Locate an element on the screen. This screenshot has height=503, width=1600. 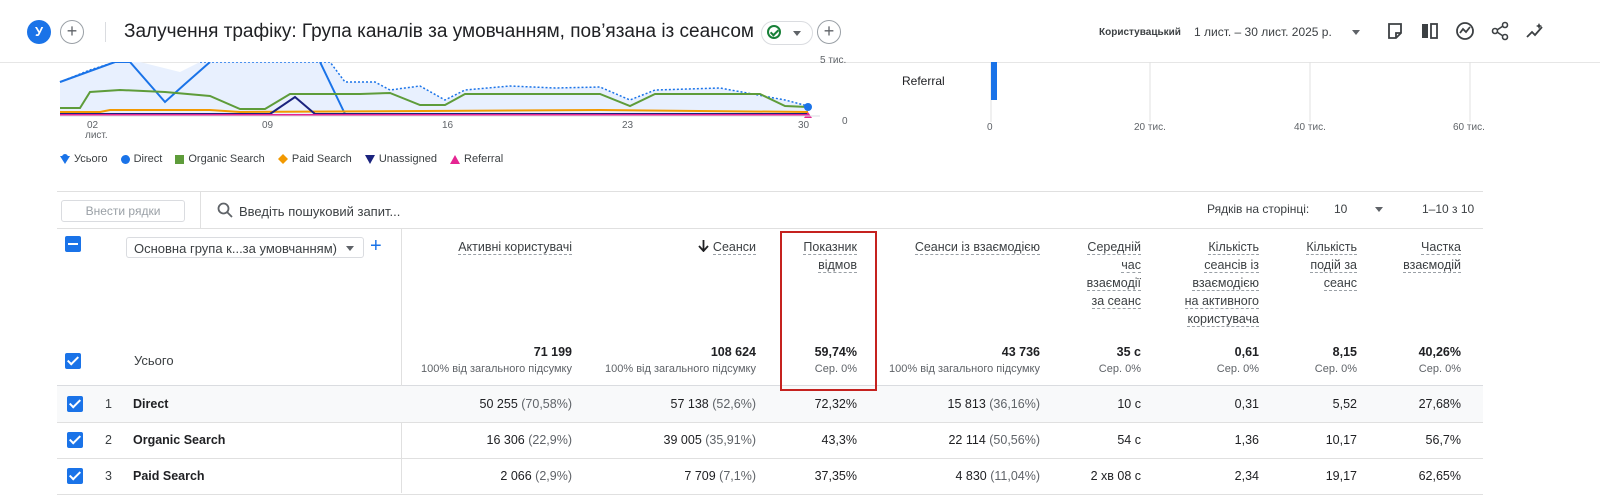
insights-icon is located at coordinates (1465, 31).